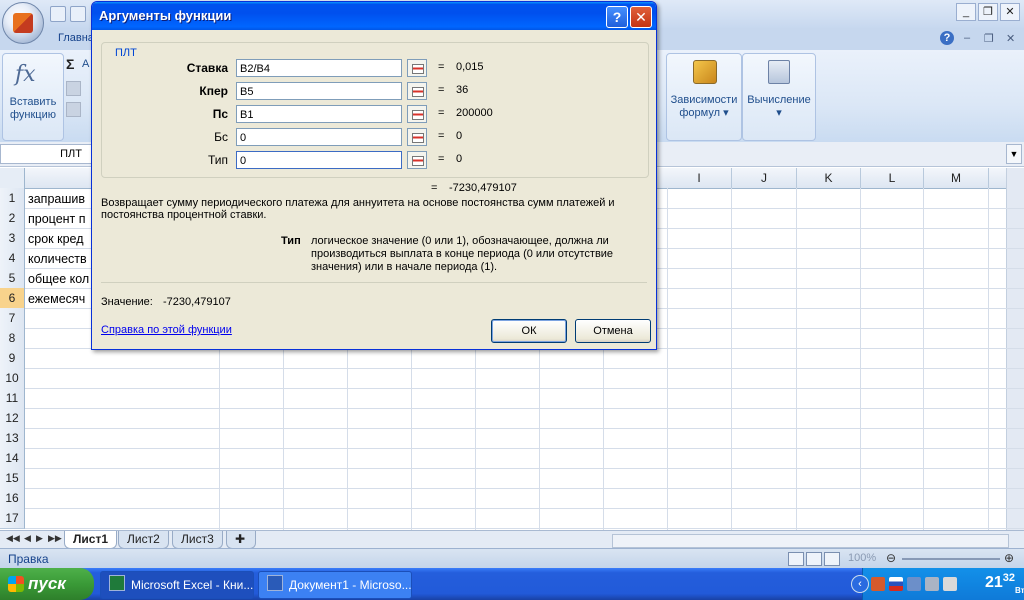 This screenshot has height=600, width=1024. Describe the element at coordinates (57, 219) in the screenshot. I see `cell-a2: процент п` at that location.